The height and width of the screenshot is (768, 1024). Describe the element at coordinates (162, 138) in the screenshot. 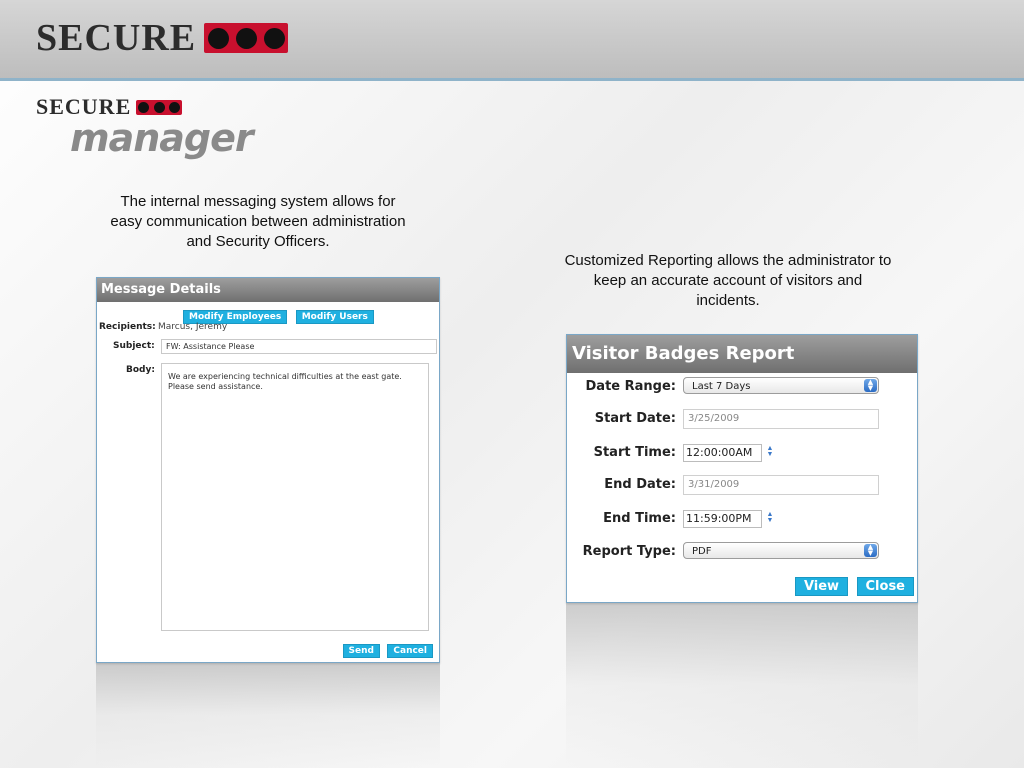

I see `product-name: manager` at that location.